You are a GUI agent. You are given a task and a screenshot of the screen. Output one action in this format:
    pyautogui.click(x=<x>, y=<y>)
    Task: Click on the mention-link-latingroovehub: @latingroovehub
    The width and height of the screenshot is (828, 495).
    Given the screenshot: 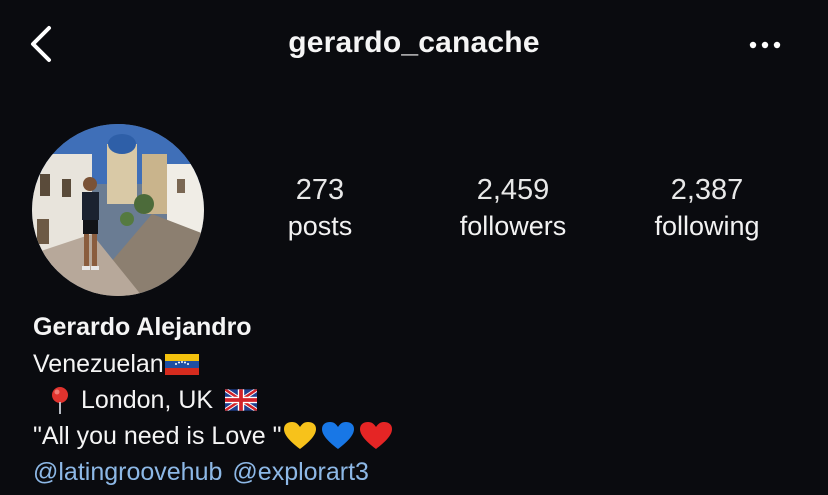 What is the action you would take?
    pyautogui.click(x=127, y=472)
    